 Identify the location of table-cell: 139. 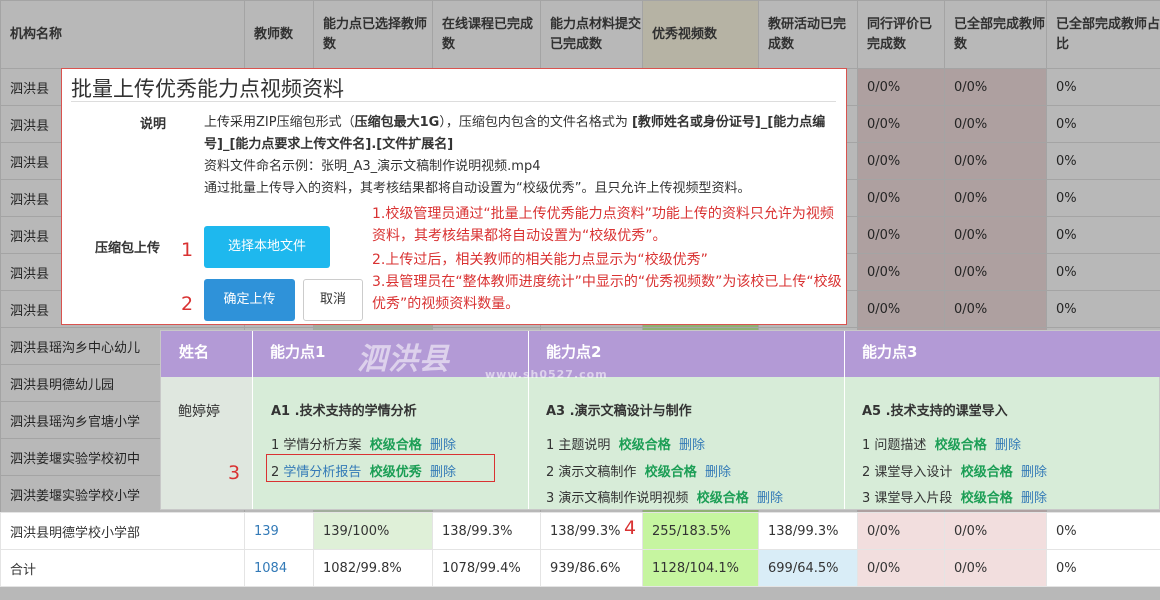
(279, 531).